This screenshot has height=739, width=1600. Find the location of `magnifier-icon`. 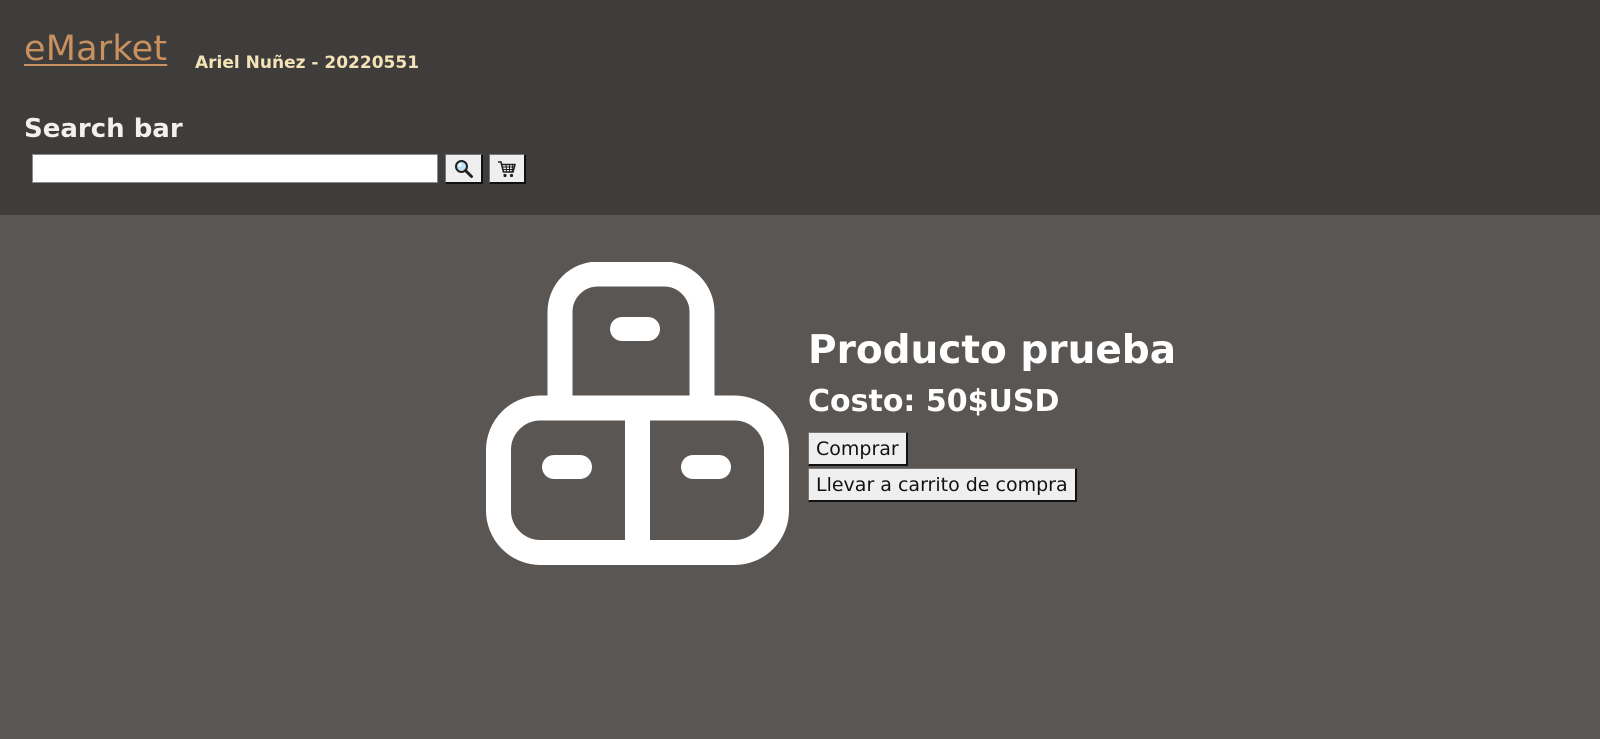

magnifier-icon is located at coordinates (463, 168).